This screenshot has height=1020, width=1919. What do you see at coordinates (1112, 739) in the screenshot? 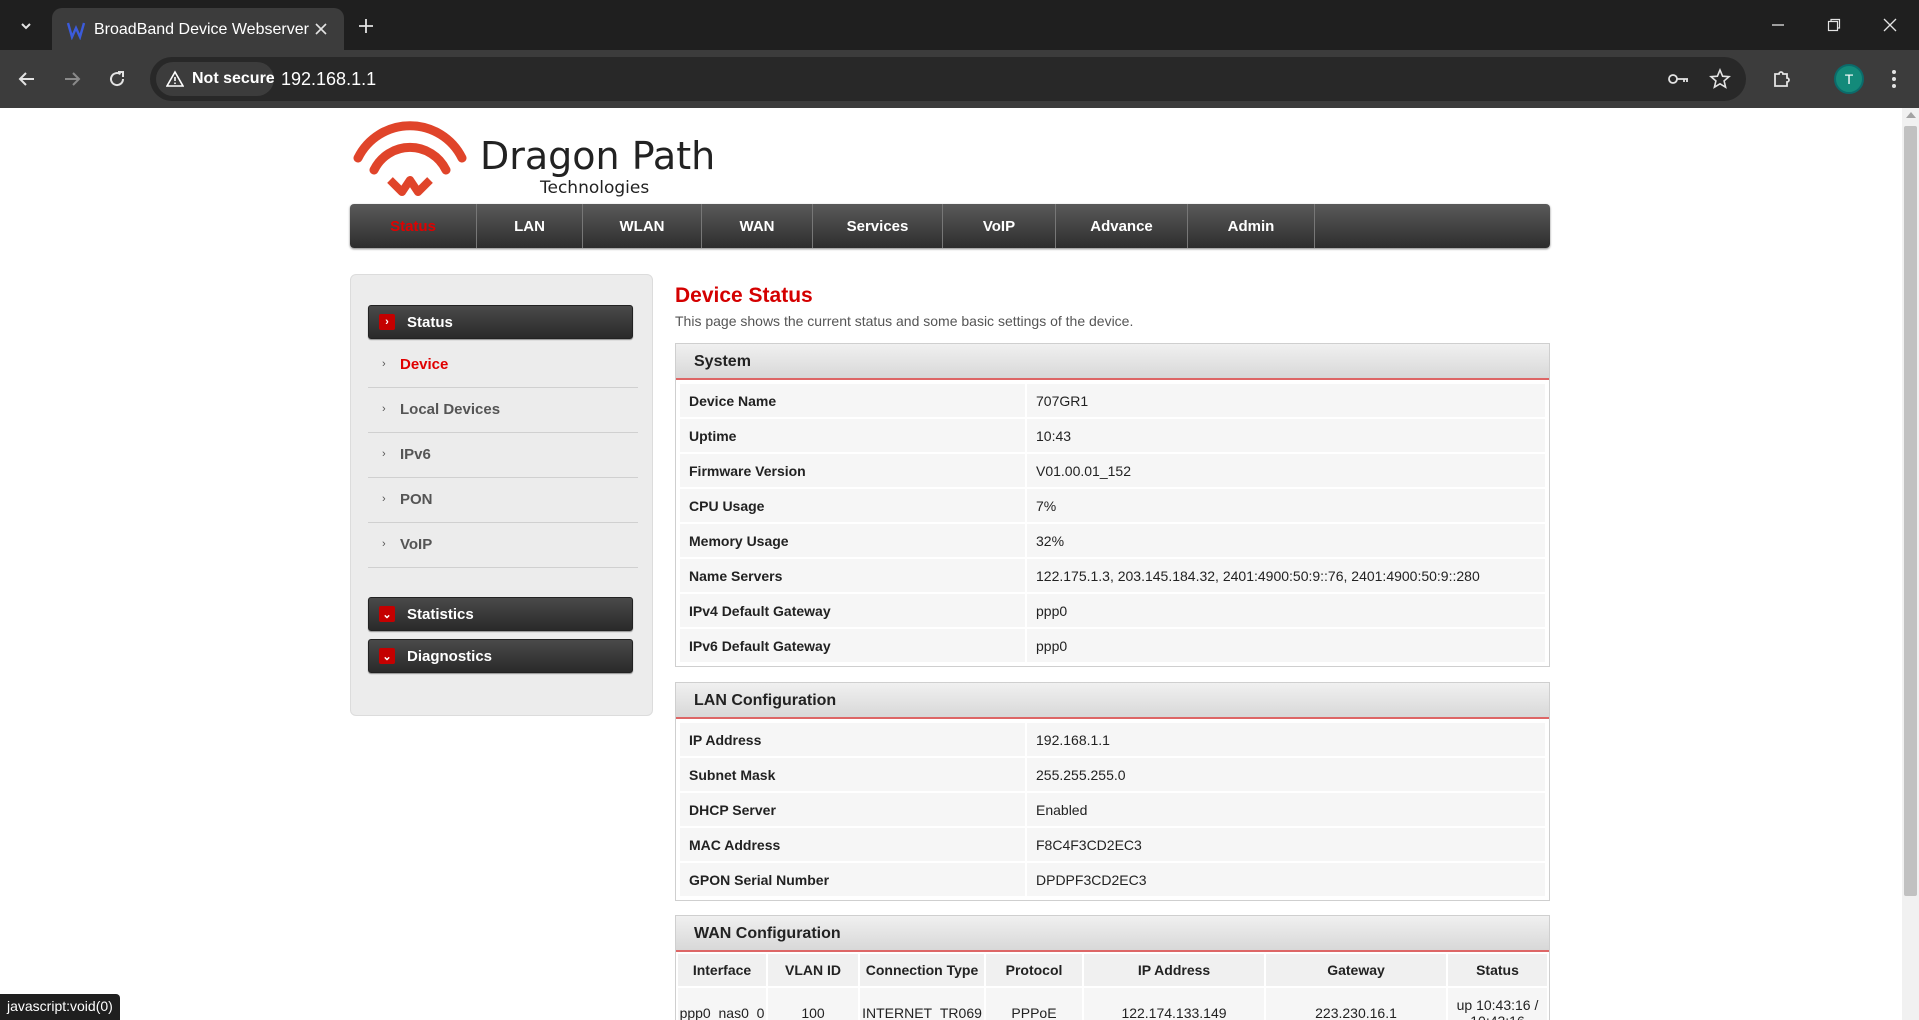
I see `table-row: IP Address 192.168.1.1` at bounding box center [1112, 739].